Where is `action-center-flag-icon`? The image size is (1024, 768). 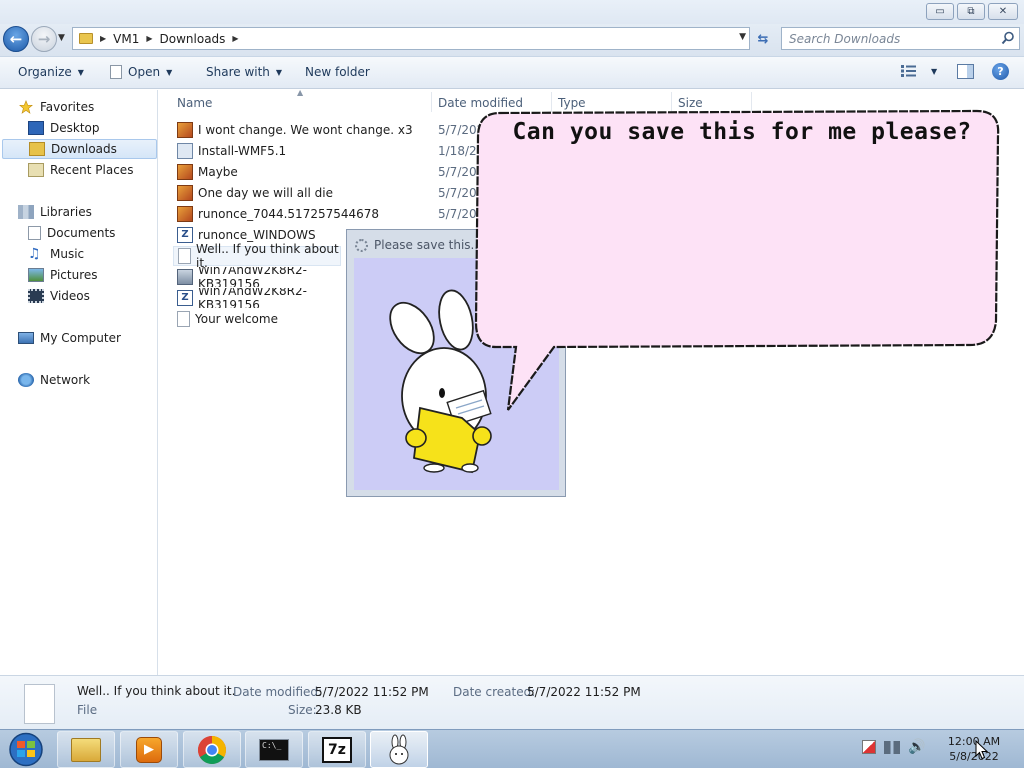 action-center-flag-icon is located at coordinates (869, 747).